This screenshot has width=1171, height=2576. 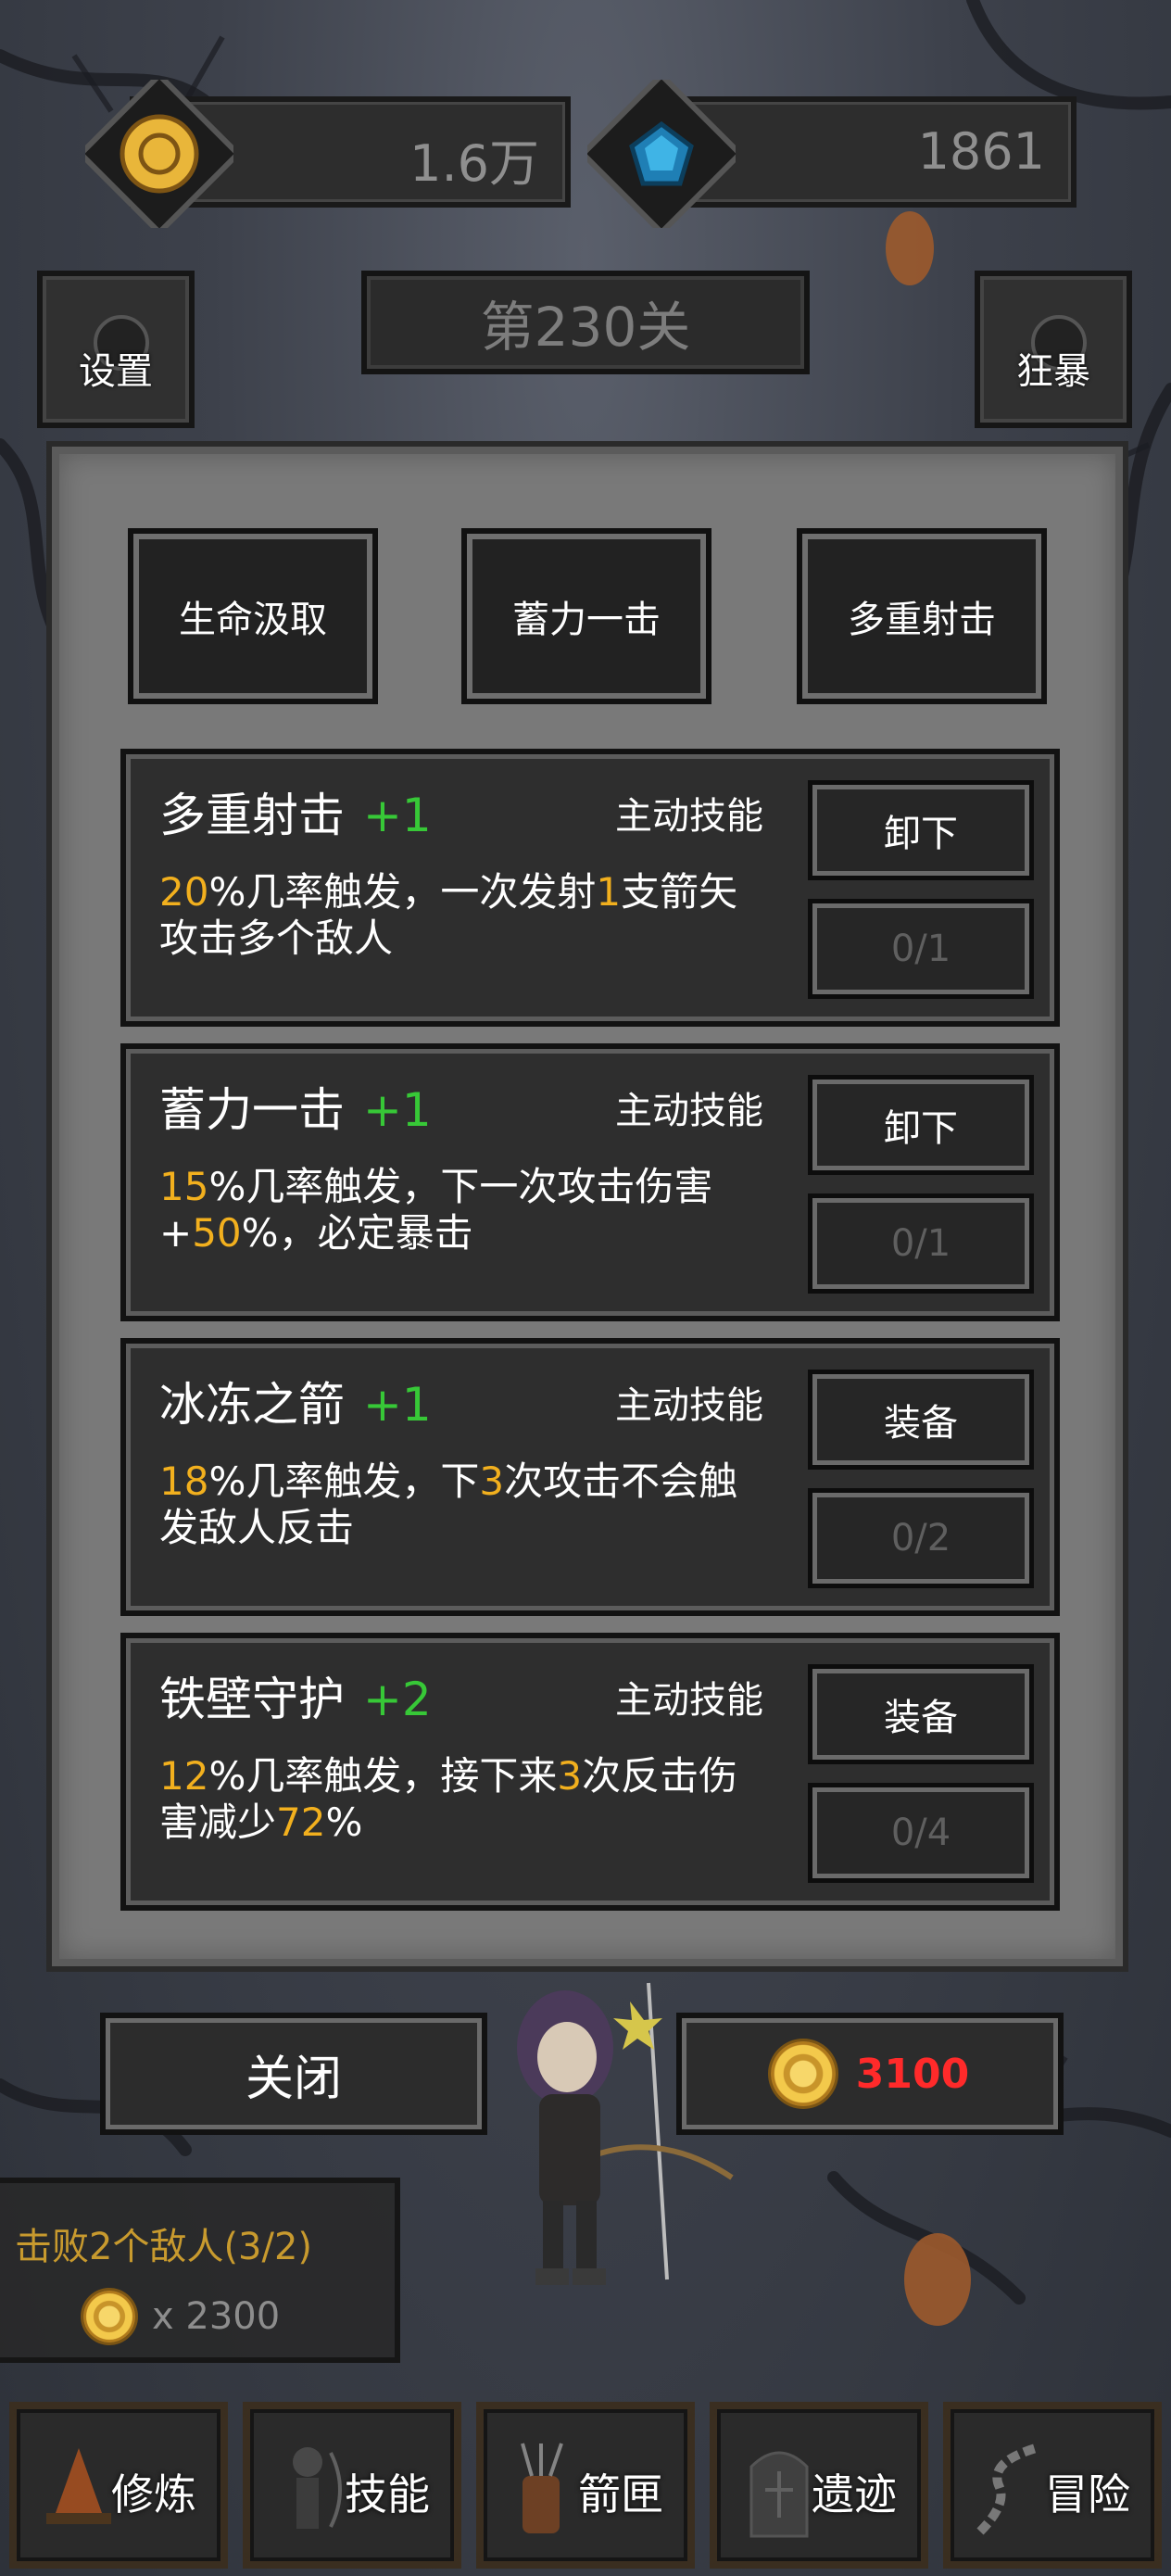 I want to click on skill-name: 冰冻之箭 +1, so click(x=296, y=1401).